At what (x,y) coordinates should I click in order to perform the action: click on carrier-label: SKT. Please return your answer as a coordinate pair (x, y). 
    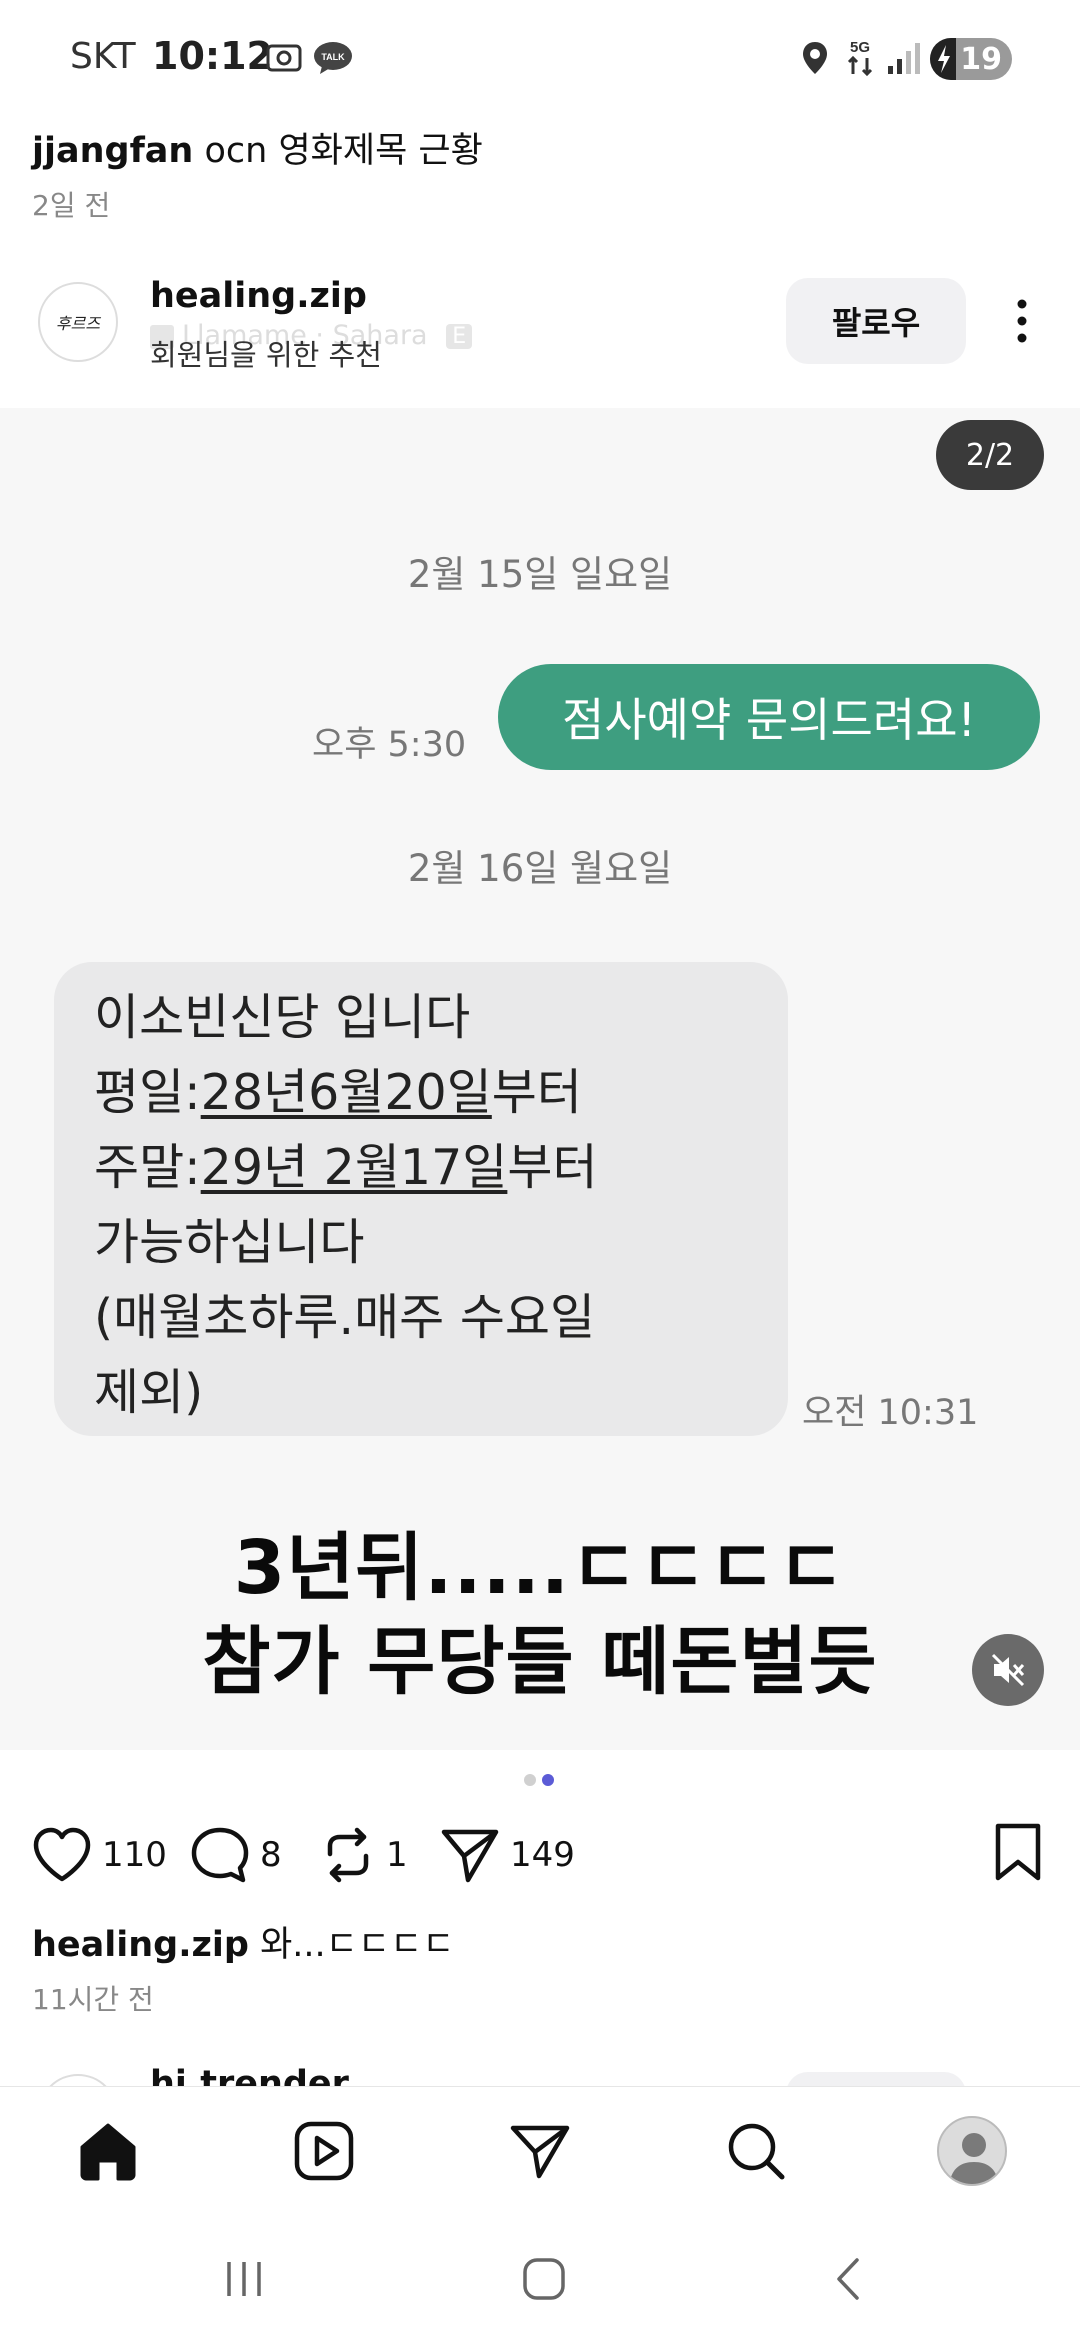
    Looking at the image, I should click on (103, 56).